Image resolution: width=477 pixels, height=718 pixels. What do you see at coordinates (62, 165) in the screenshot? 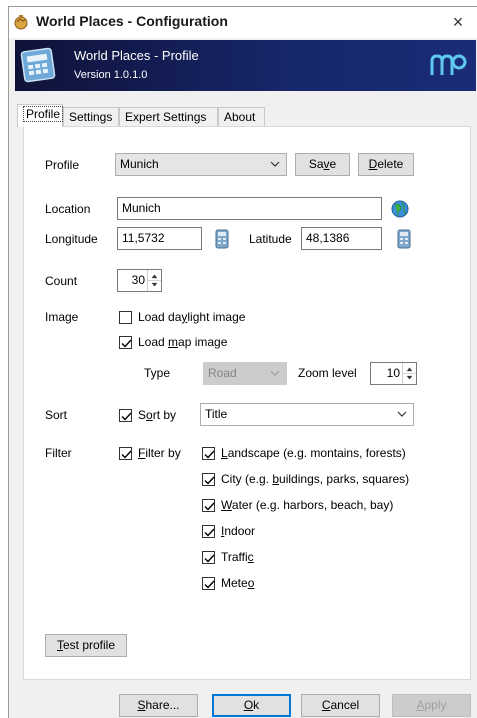
I see `profile-label: Profile` at bounding box center [62, 165].